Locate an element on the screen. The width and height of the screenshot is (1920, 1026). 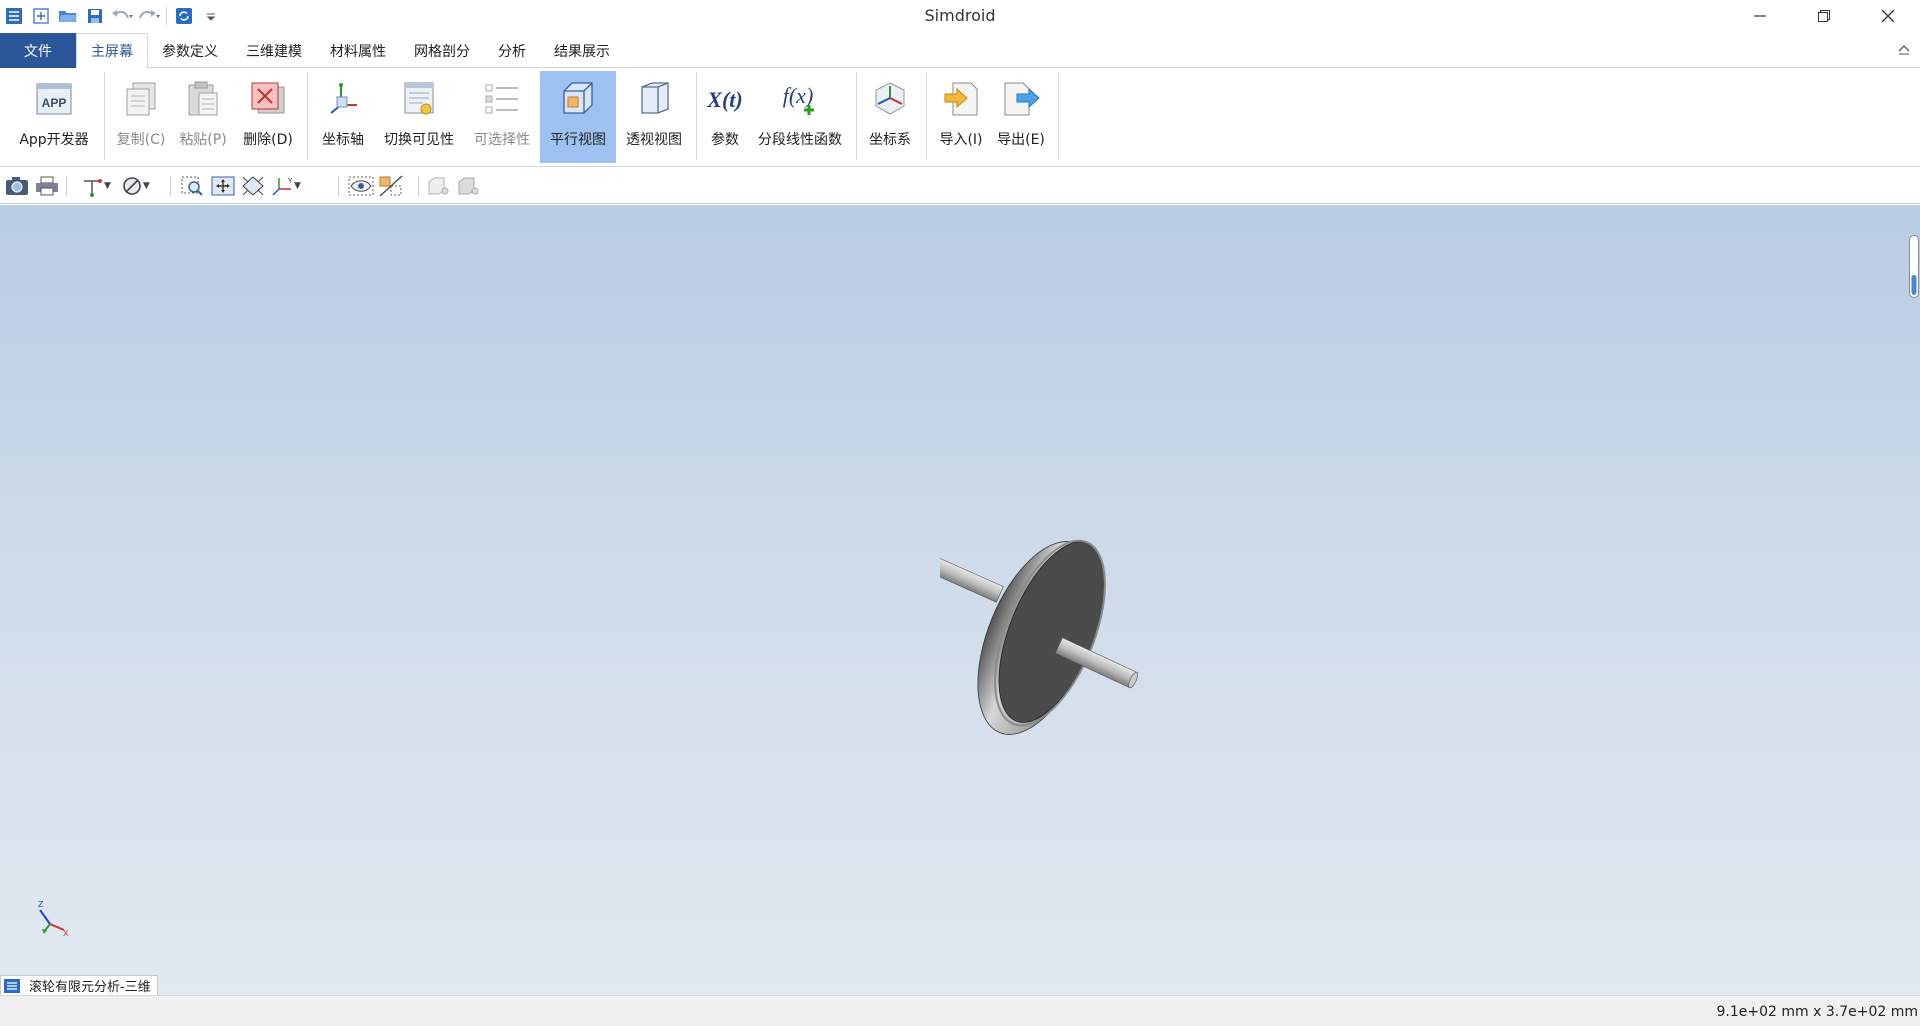
import-label: 导入(I) is located at coordinates (961, 140).